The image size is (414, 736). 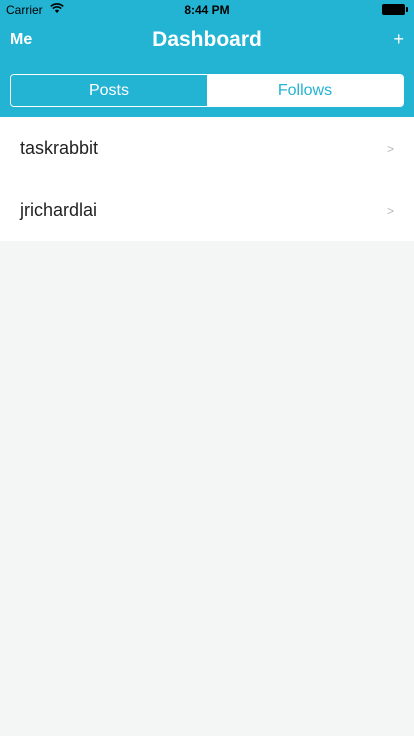 I want to click on status-bar: Carrier 8:44 PM, so click(x=207, y=10).